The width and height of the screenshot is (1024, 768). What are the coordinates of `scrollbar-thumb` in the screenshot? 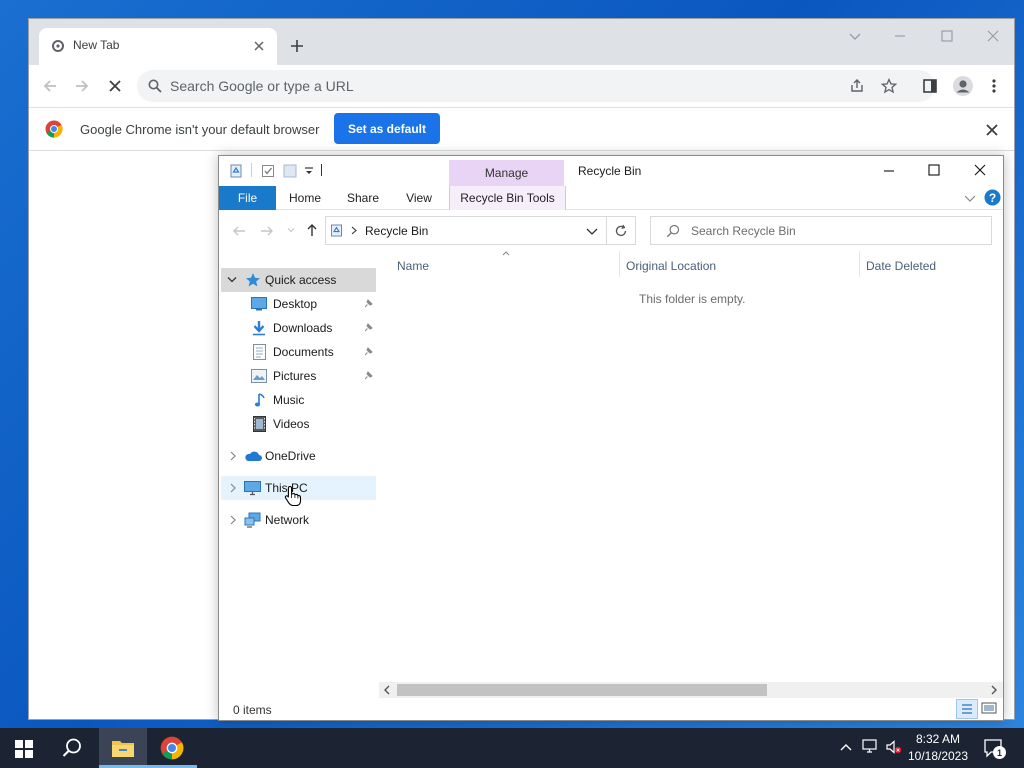 It's located at (582, 690).